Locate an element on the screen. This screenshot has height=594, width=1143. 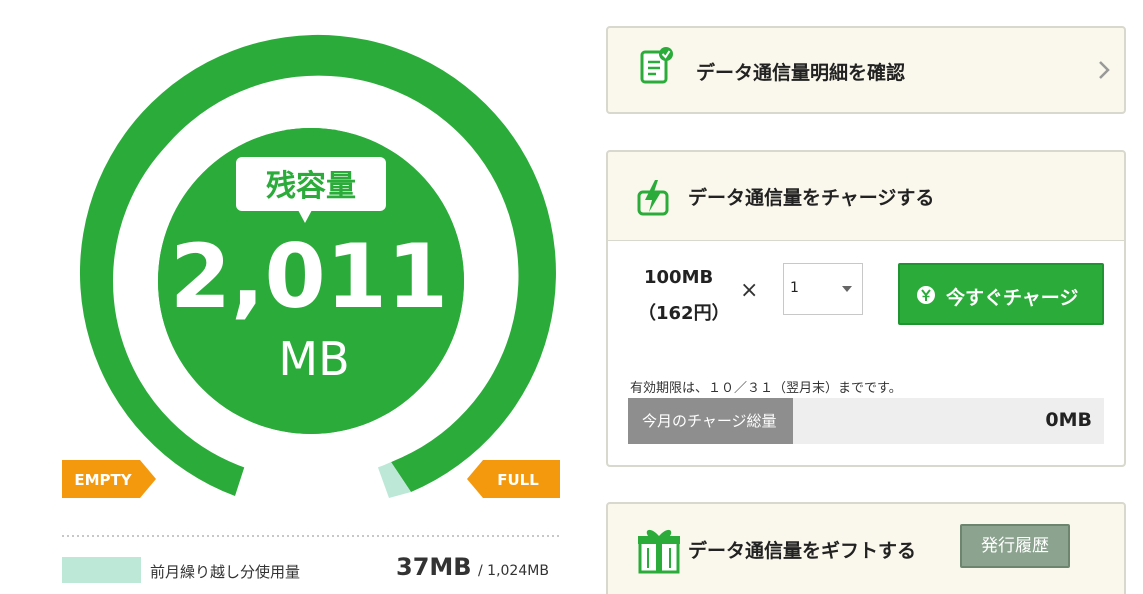
gift-panel: データ通信量をギフトする 発行履歴 is located at coordinates (866, 548).